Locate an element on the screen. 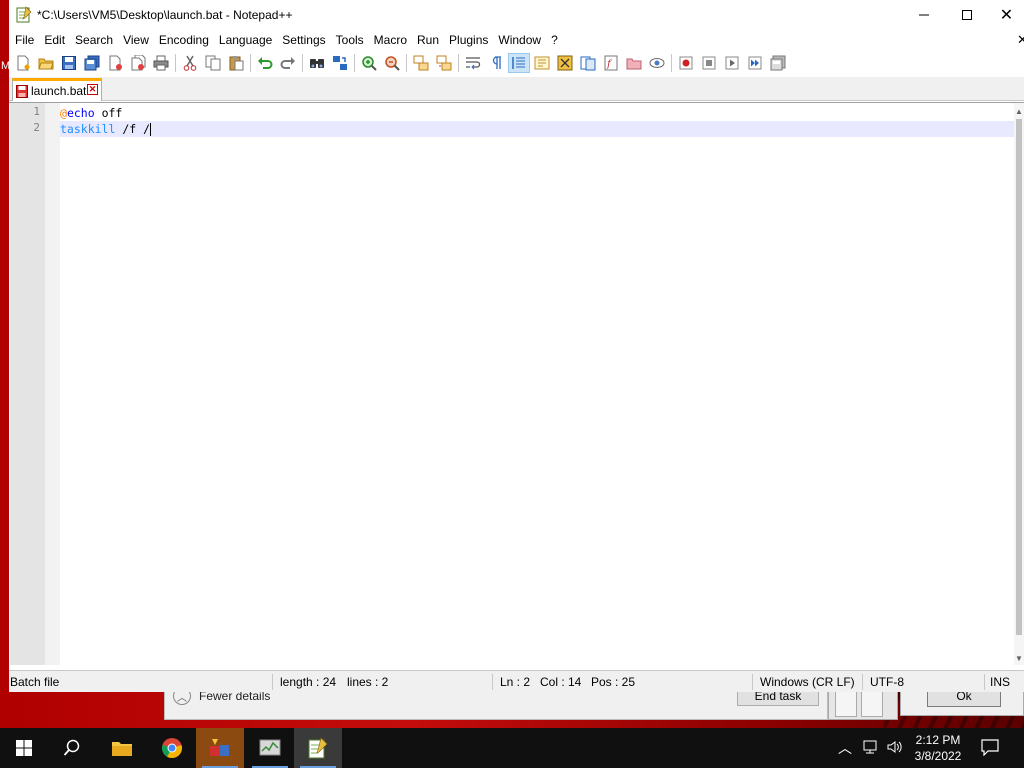  close-button: ✕ is located at coordinates (1006, 15).